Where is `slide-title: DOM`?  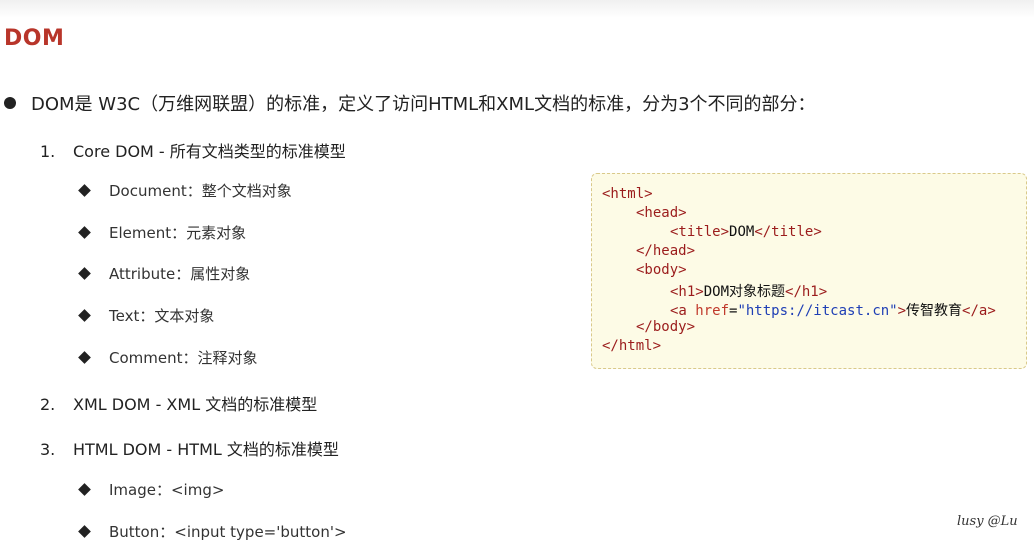
slide-title: DOM is located at coordinates (34, 38).